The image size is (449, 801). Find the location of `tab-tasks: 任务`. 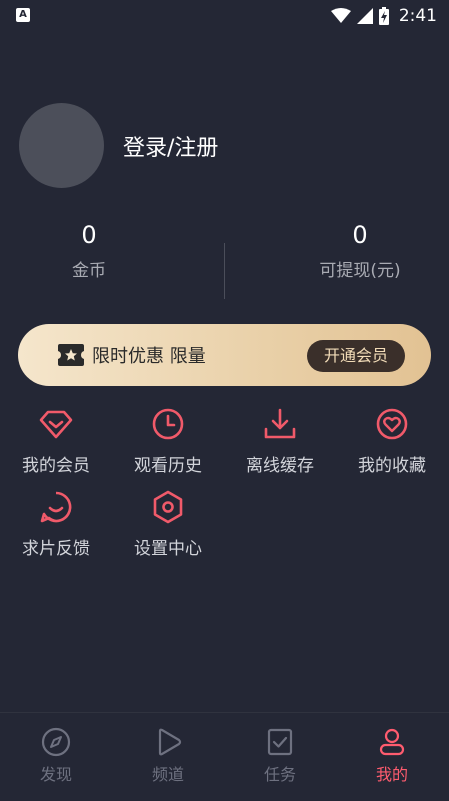

tab-tasks: 任务 is located at coordinates (280, 756).